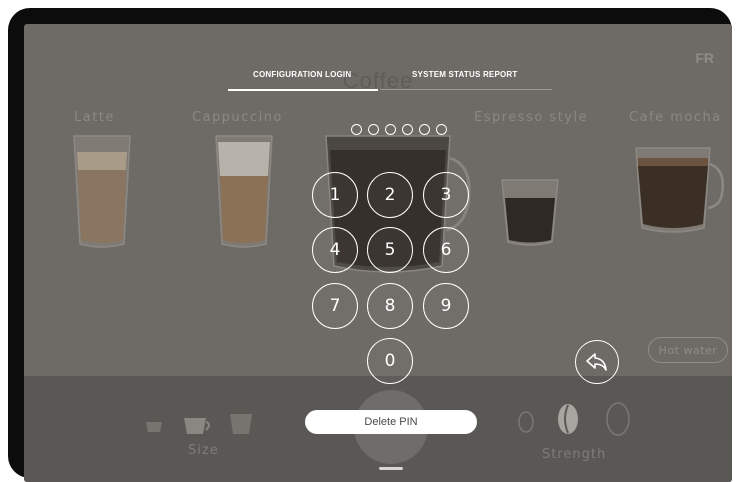 Image resolution: width=741 pixels, height=482 pixels. Describe the element at coordinates (446, 306) in the screenshot. I see `keypad-key-9: 9` at that location.